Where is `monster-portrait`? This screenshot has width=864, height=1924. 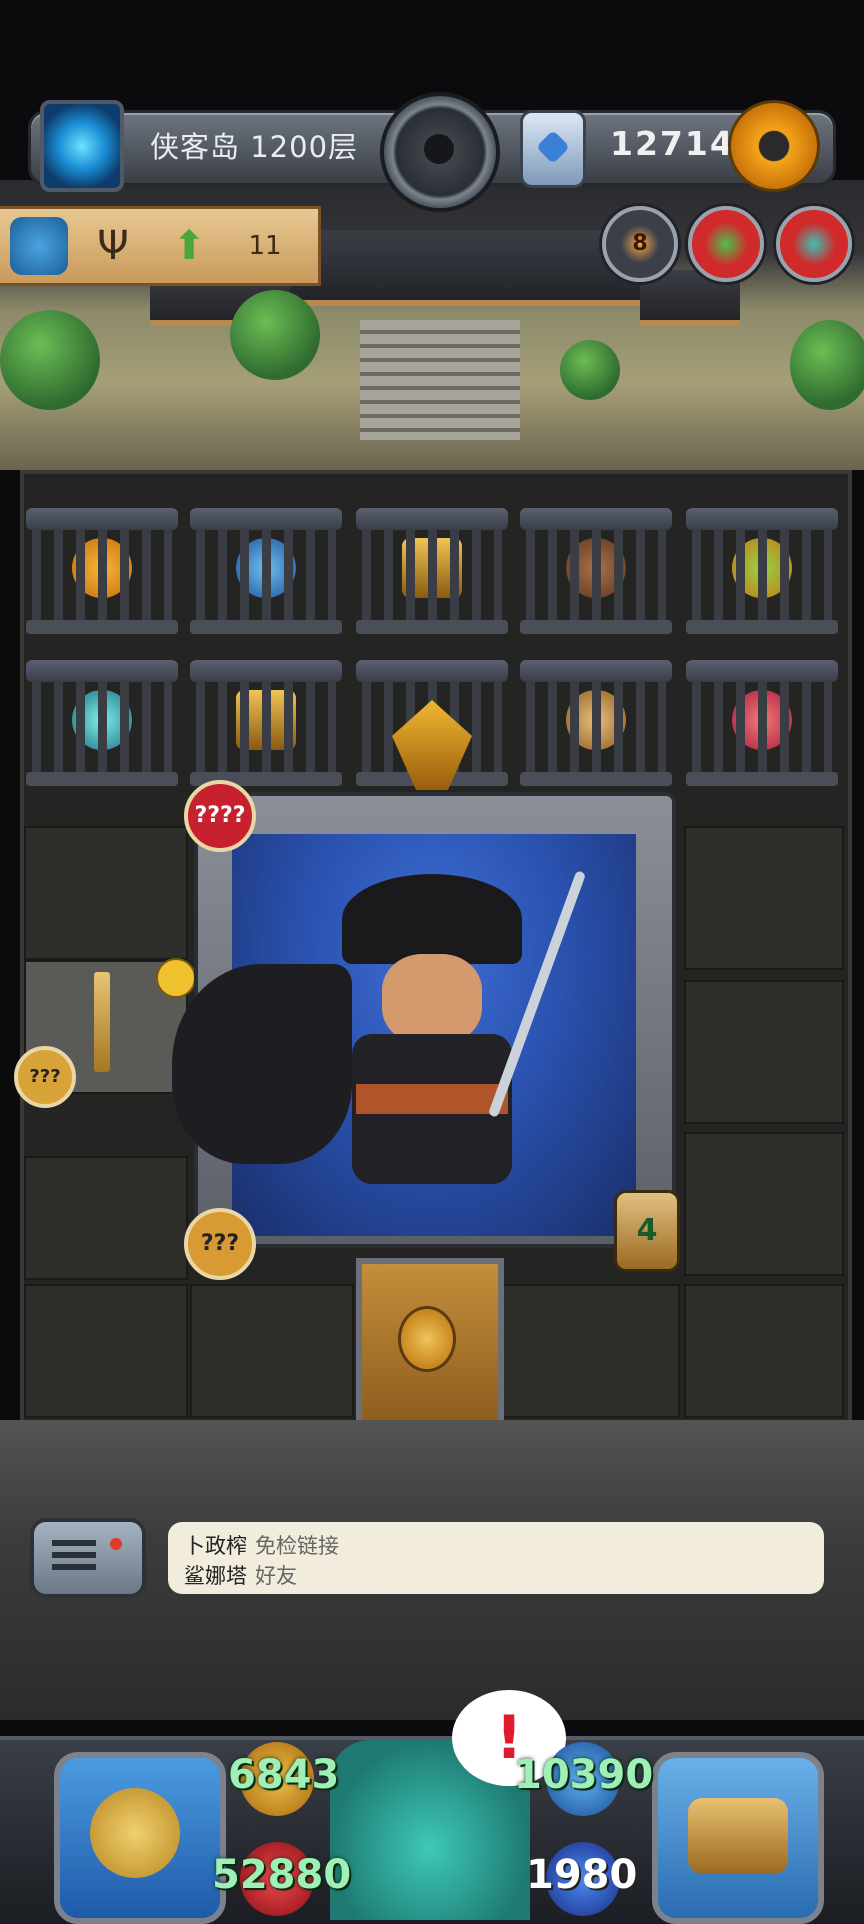
monster-portrait is located at coordinates (404, 1035).